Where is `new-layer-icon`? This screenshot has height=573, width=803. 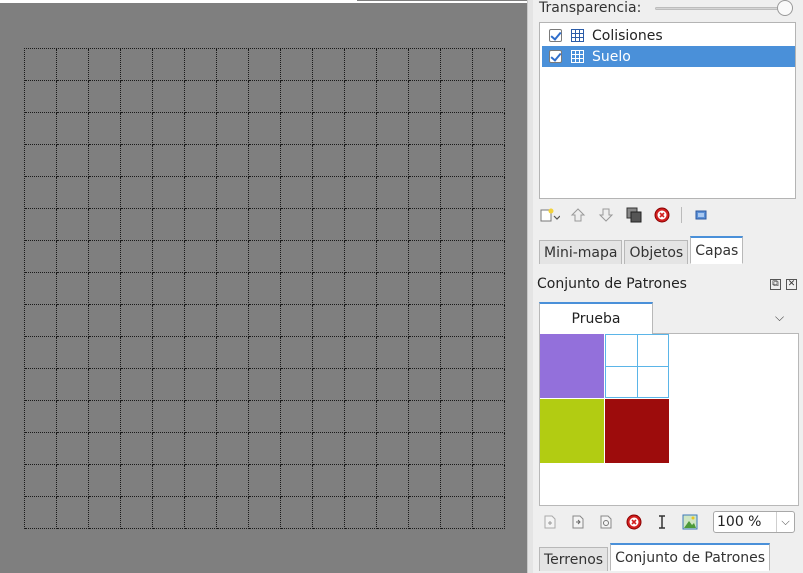 new-layer-icon is located at coordinates (550, 215).